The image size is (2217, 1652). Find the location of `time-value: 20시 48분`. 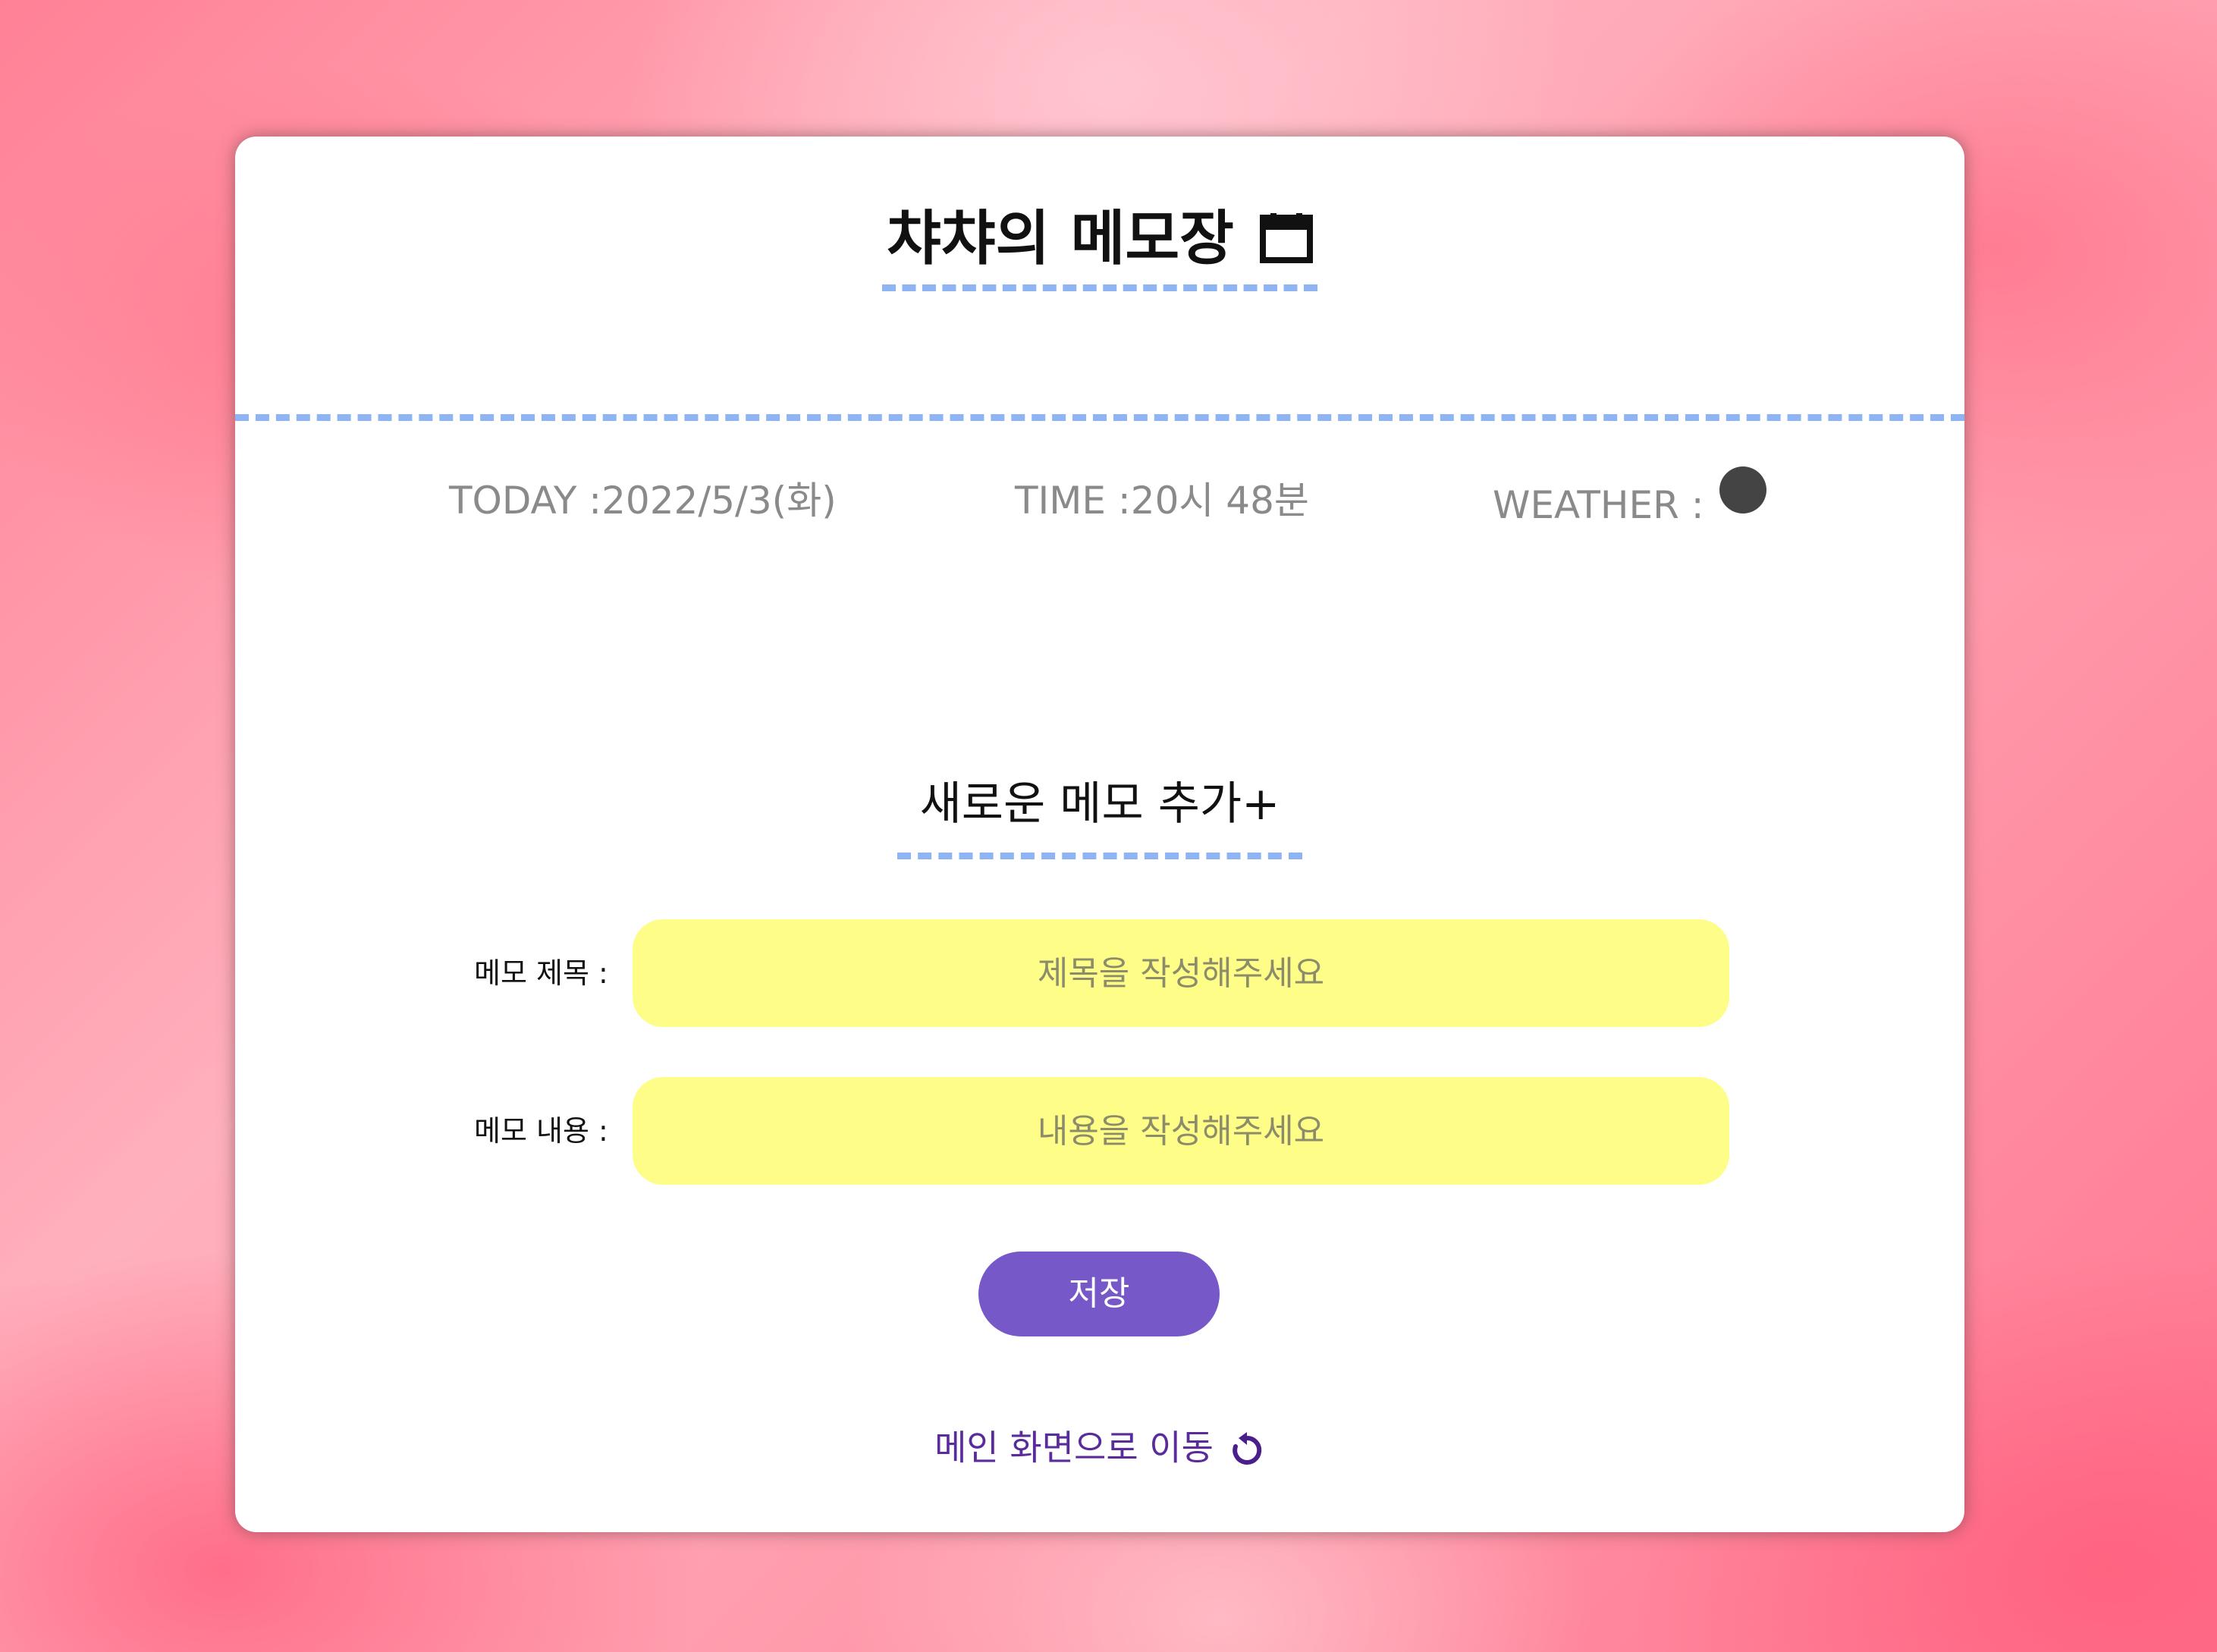

time-value: 20시 48분 is located at coordinates (1219, 501).